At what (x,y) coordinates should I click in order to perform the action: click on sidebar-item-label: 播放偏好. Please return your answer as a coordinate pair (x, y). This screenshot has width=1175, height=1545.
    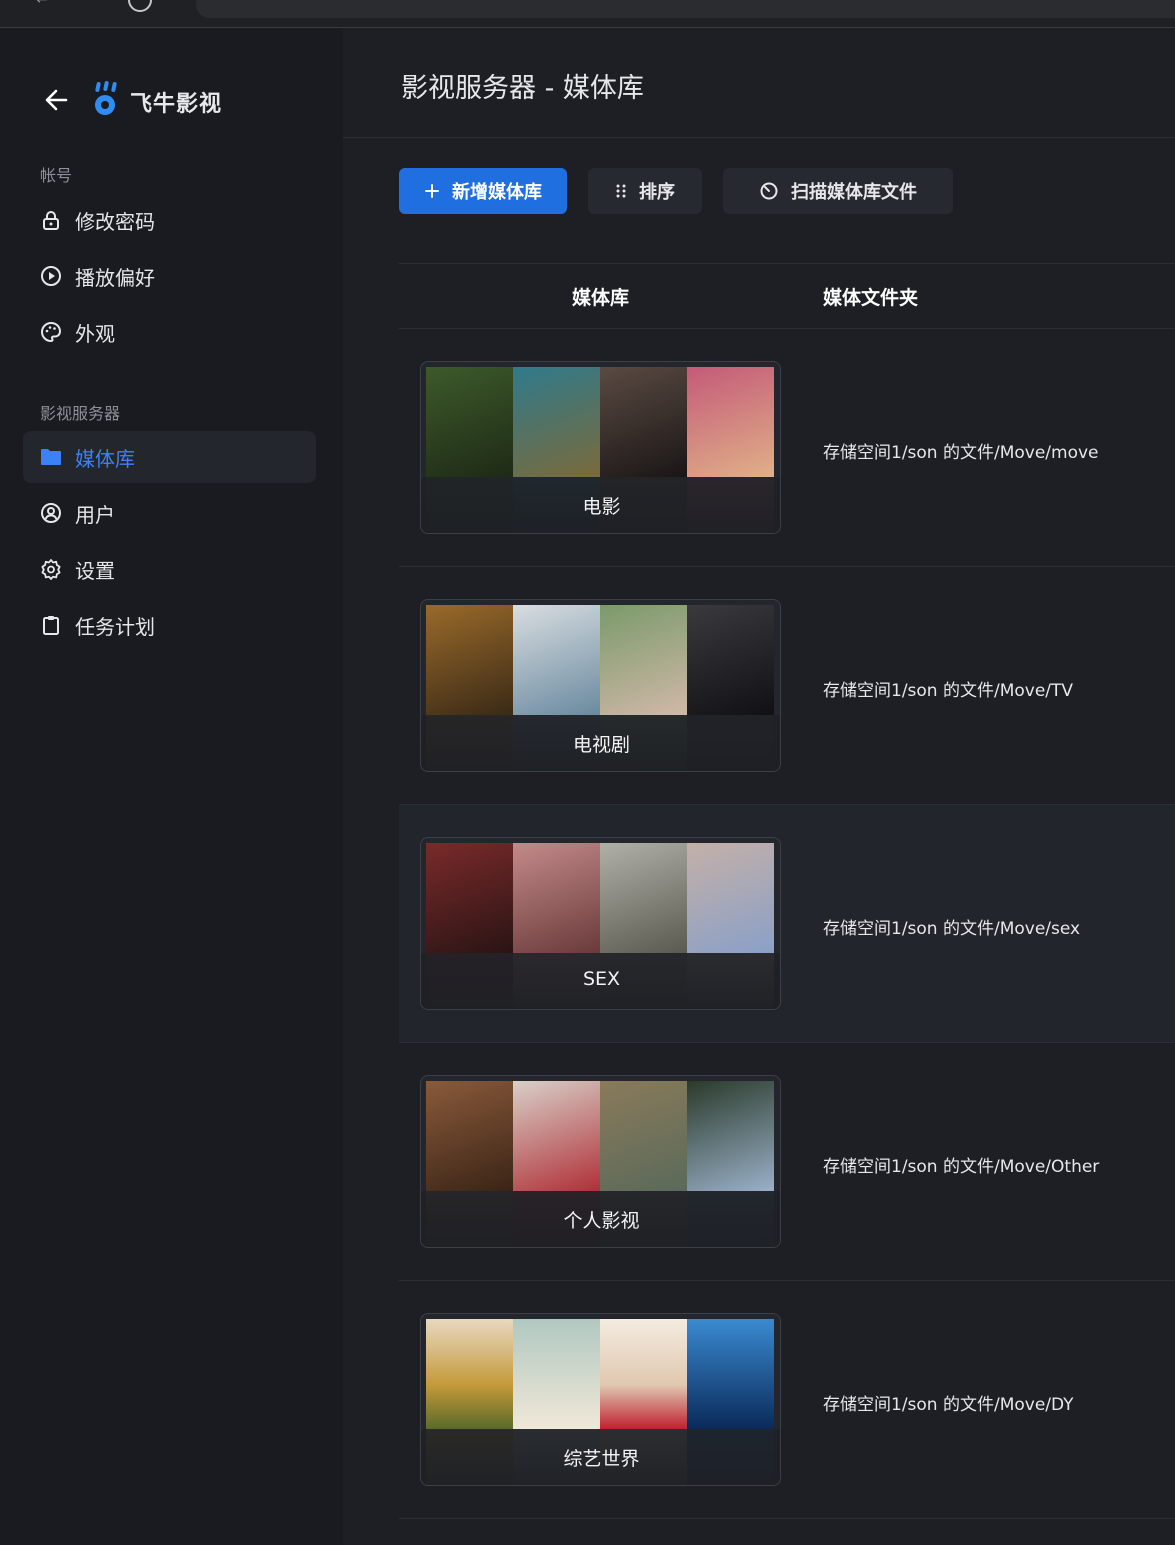
    Looking at the image, I should click on (115, 277).